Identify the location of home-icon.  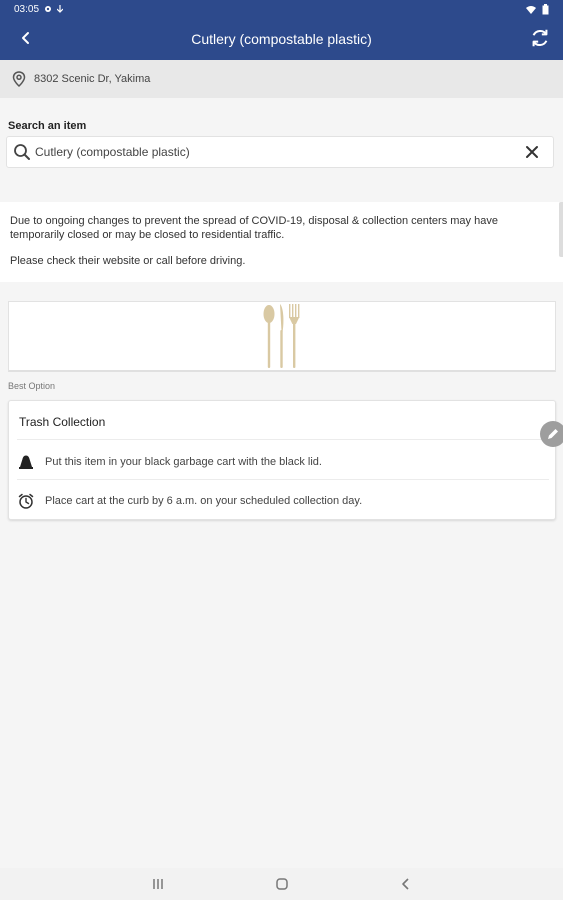
(282, 884).